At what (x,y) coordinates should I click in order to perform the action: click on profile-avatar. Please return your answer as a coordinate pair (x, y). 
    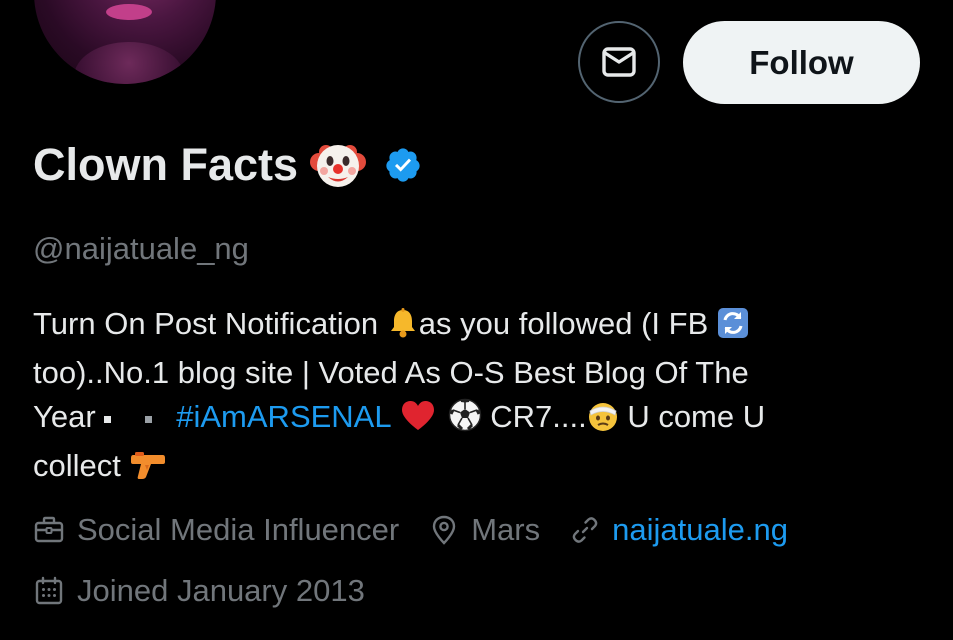
    Looking at the image, I should click on (125, 42).